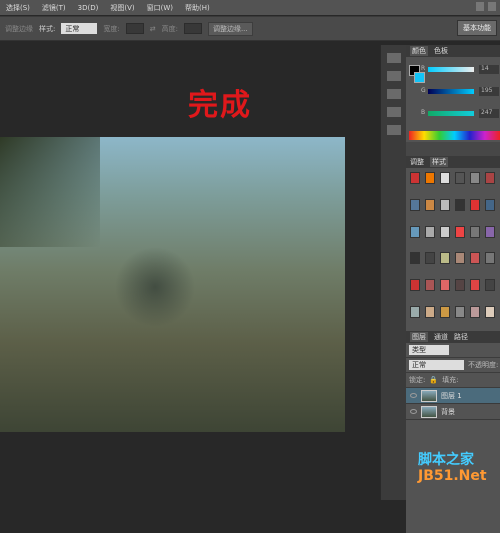  Describe the element at coordinates (489, 91) in the screenshot. I see `g-value: 195` at that location.